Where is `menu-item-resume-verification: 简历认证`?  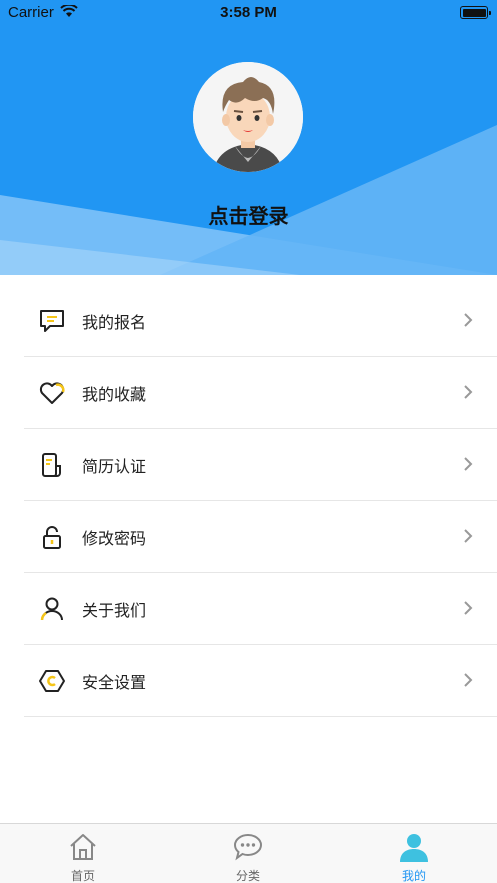
menu-item-resume-verification: 简历认证 is located at coordinates (260, 465).